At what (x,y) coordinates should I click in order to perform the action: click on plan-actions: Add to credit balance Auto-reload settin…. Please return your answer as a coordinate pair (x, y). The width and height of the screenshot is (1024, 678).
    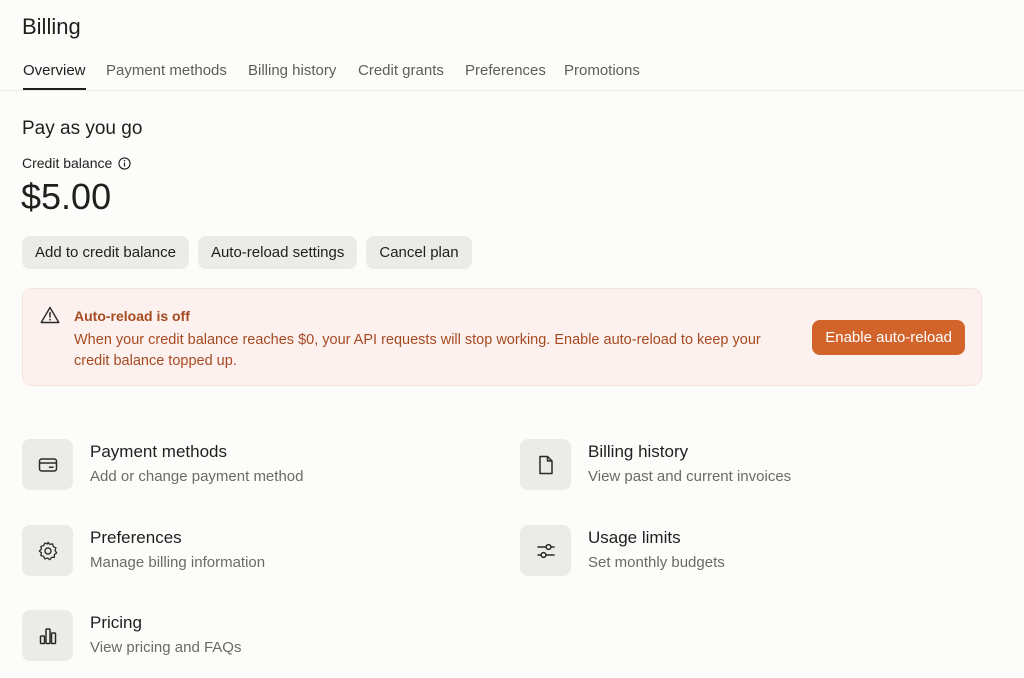
    Looking at the image, I should click on (247, 252).